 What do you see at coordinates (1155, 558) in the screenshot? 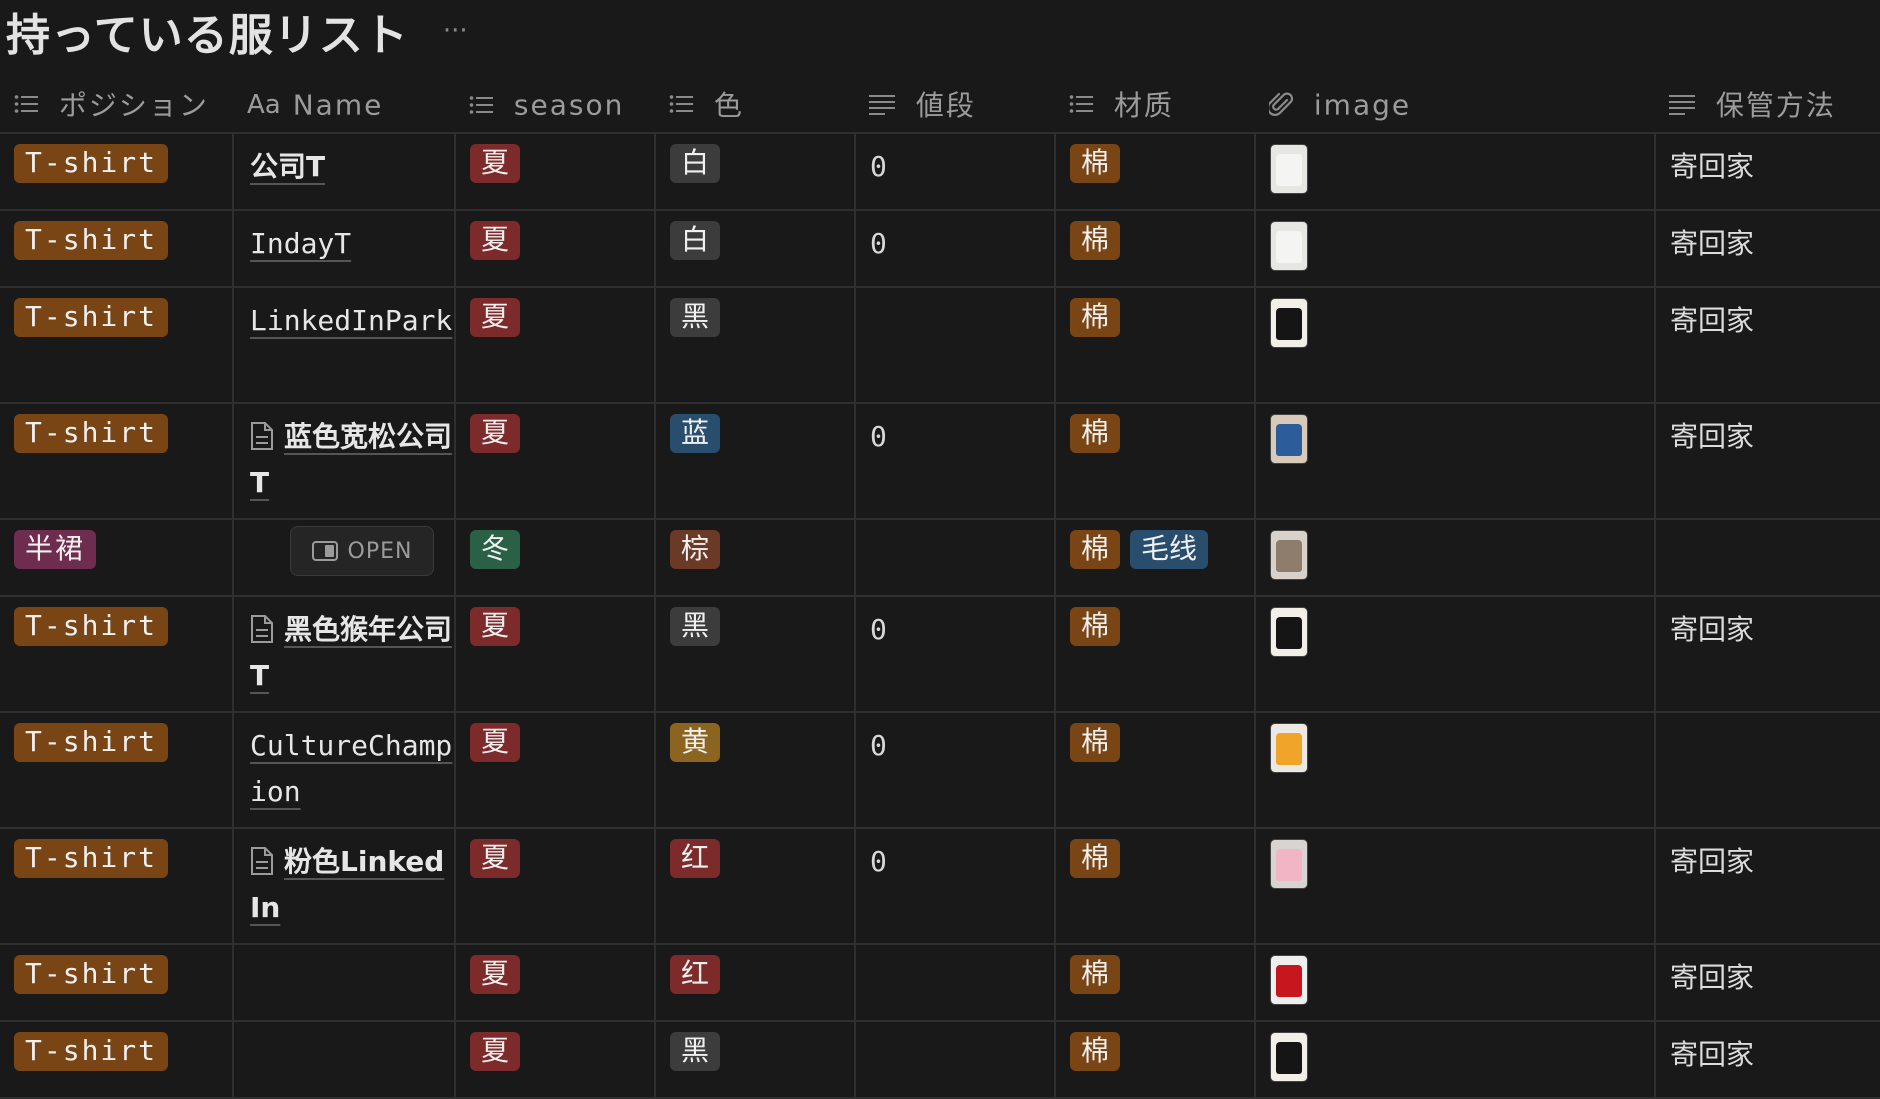
I see `cell-material: 棉毛线` at bounding box center [1155, 558].